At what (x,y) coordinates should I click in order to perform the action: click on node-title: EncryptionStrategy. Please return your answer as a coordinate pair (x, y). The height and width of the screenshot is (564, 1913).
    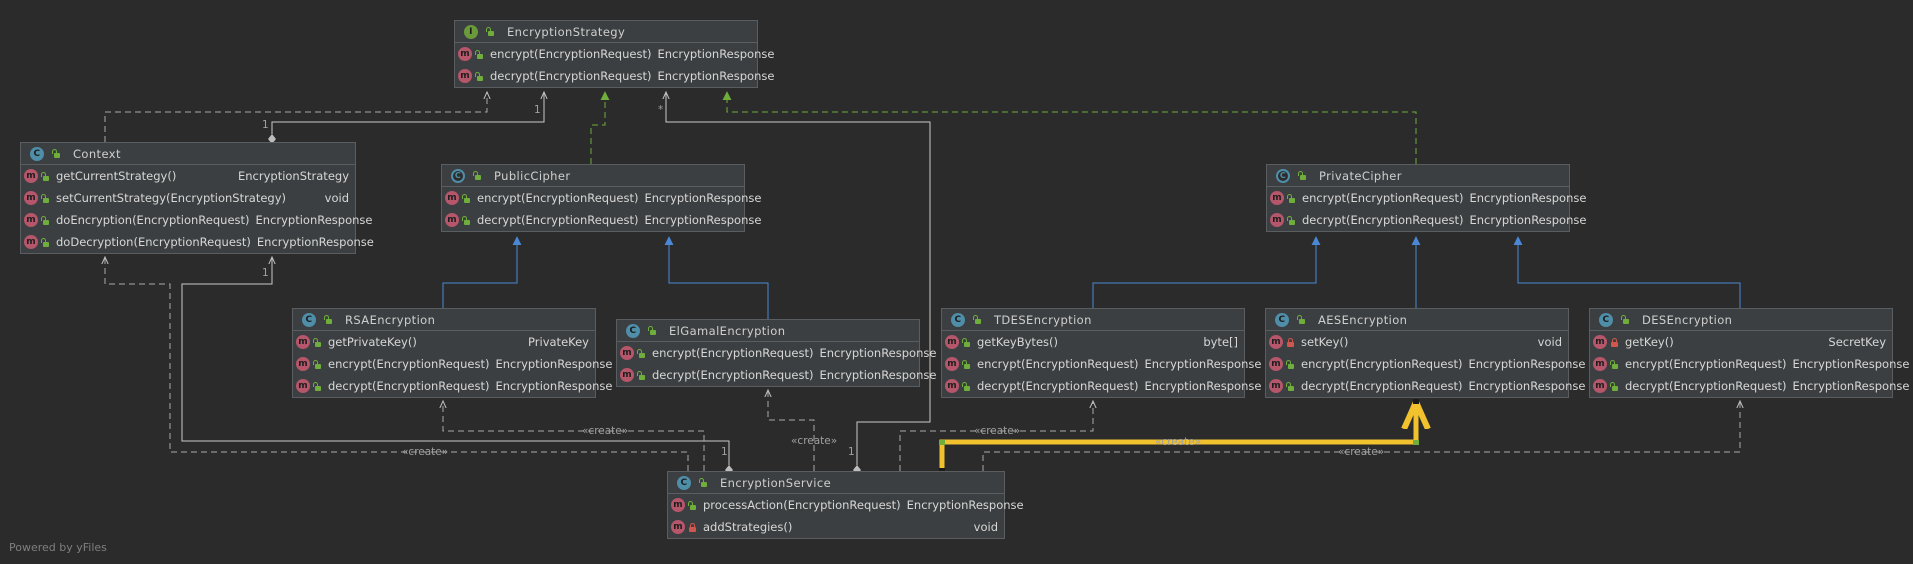
    Looking at the image, I should click on (566, 31).